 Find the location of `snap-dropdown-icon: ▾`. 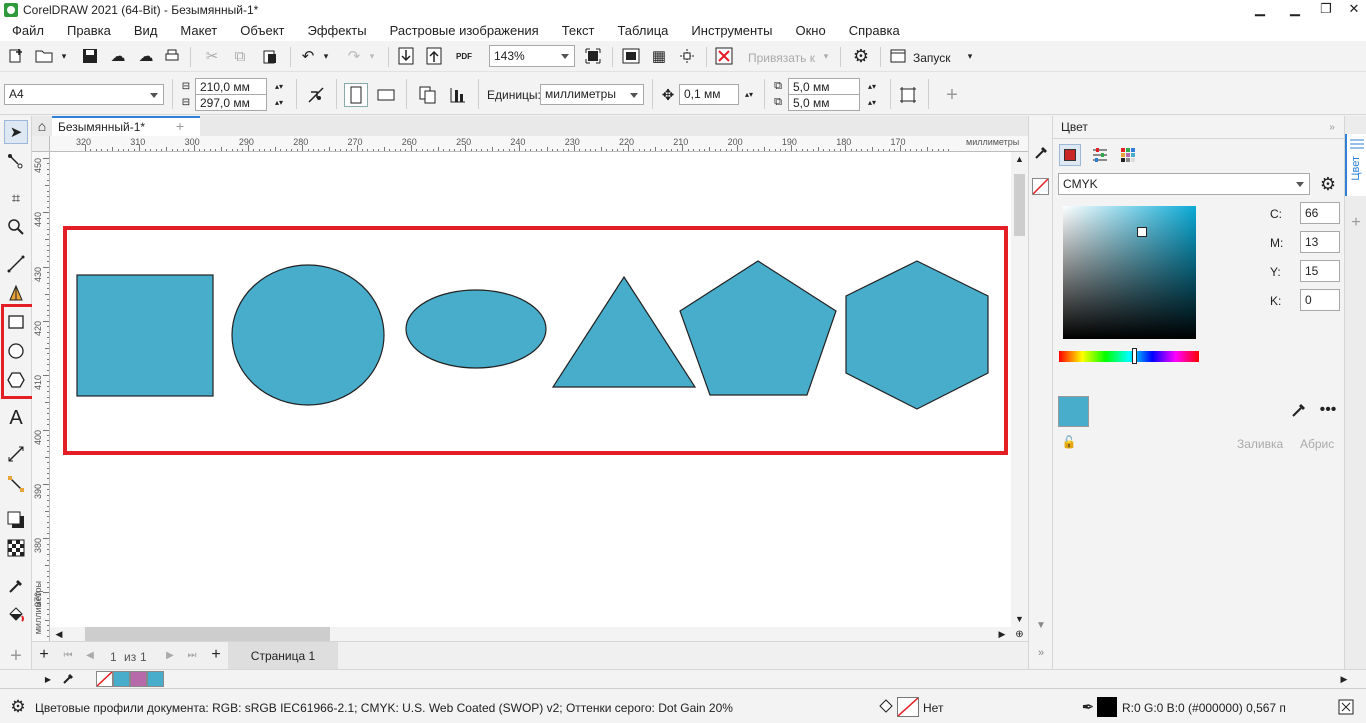

snap-dropdown-icon: ▾ is located at coordinates (826, 56).